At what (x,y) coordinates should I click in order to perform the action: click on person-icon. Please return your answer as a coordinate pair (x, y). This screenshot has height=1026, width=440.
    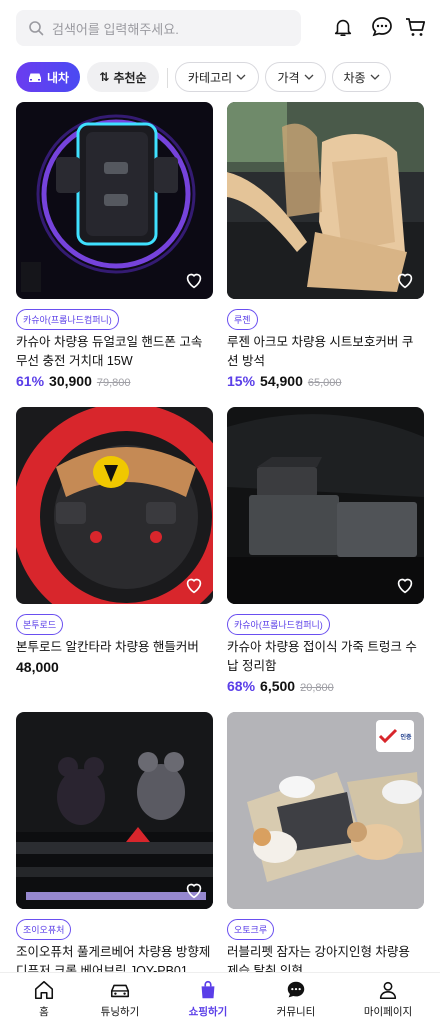
    Looking at the image, I should click on (388, 990).